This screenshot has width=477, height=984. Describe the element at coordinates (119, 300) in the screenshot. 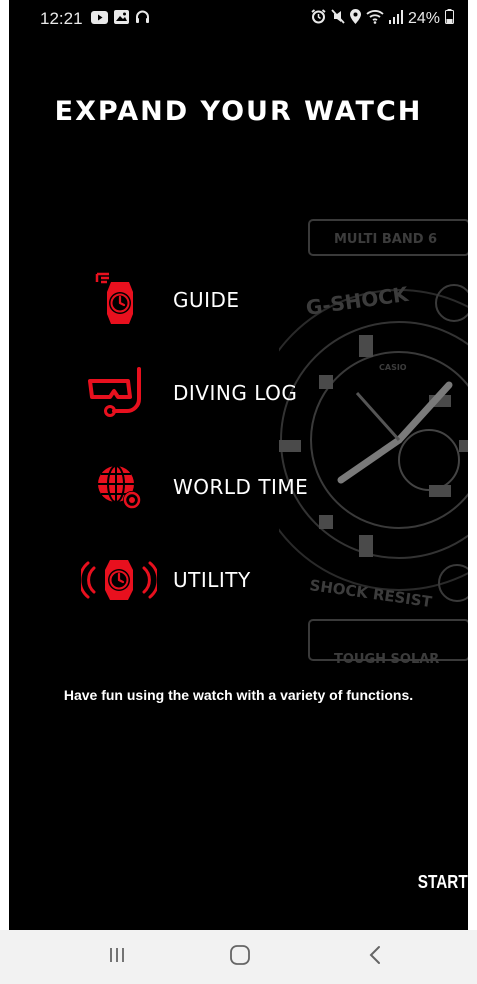

I see `watch-guide-icon` at that location.